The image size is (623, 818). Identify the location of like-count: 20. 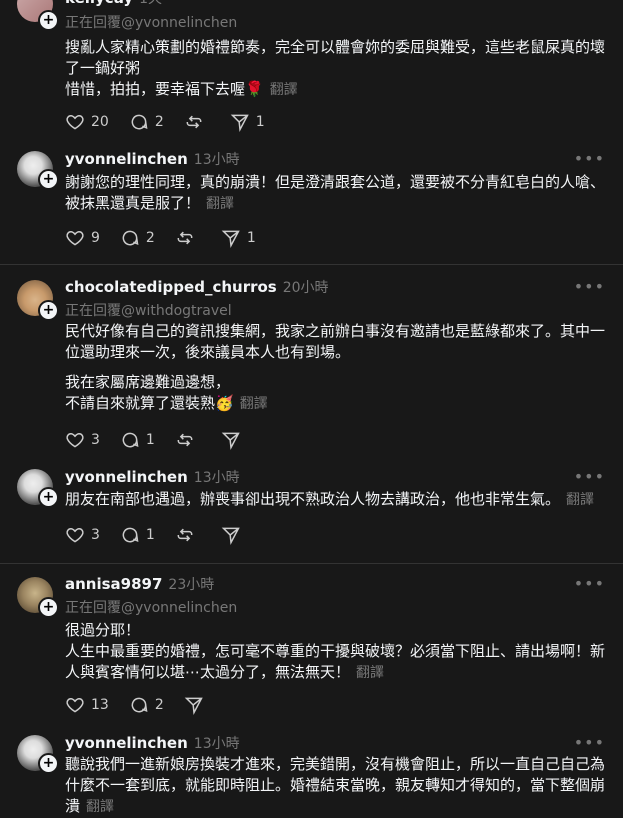
(100, 122).